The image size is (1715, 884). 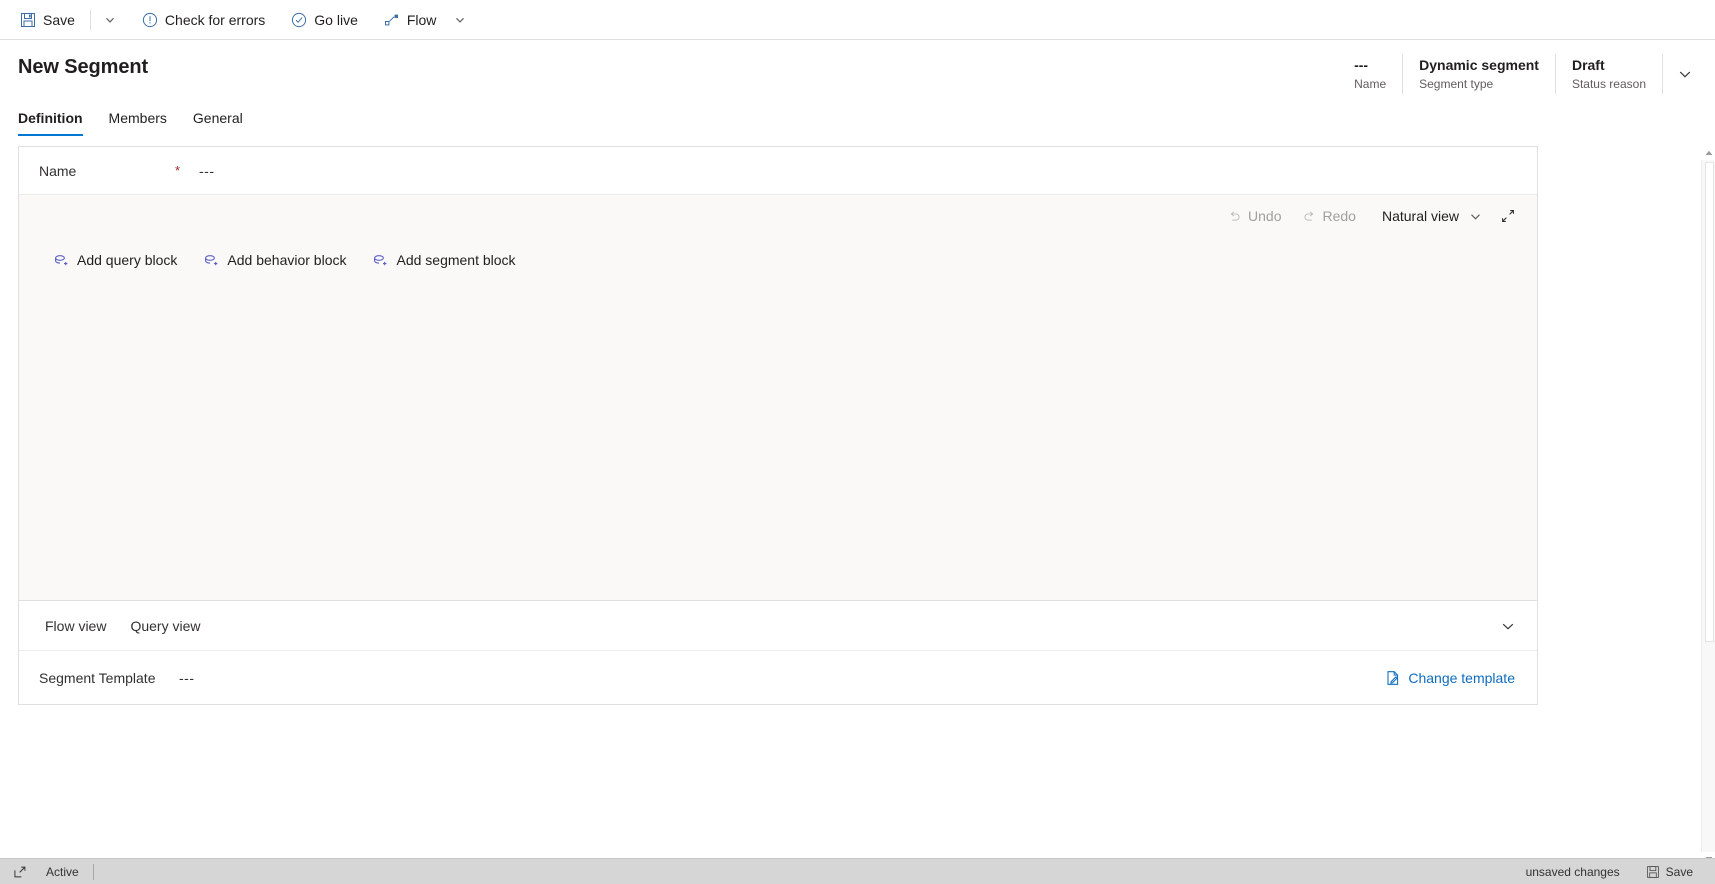 I want to click on tab-members-label: Members, so click(x=137, y=118).